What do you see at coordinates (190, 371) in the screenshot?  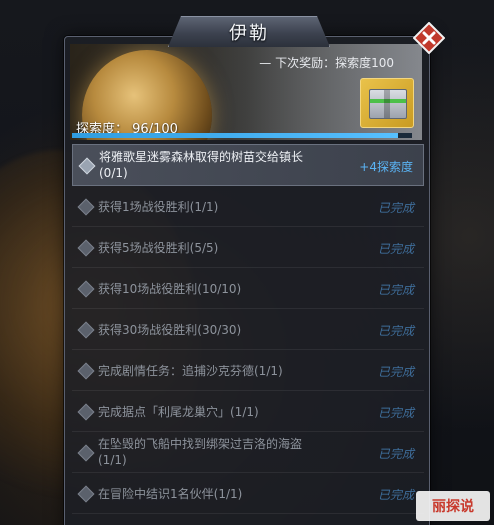 I see `quest-text: 完成剧情任务：追捕沙克芬德(1/1)` at bounding box center [190, 371].